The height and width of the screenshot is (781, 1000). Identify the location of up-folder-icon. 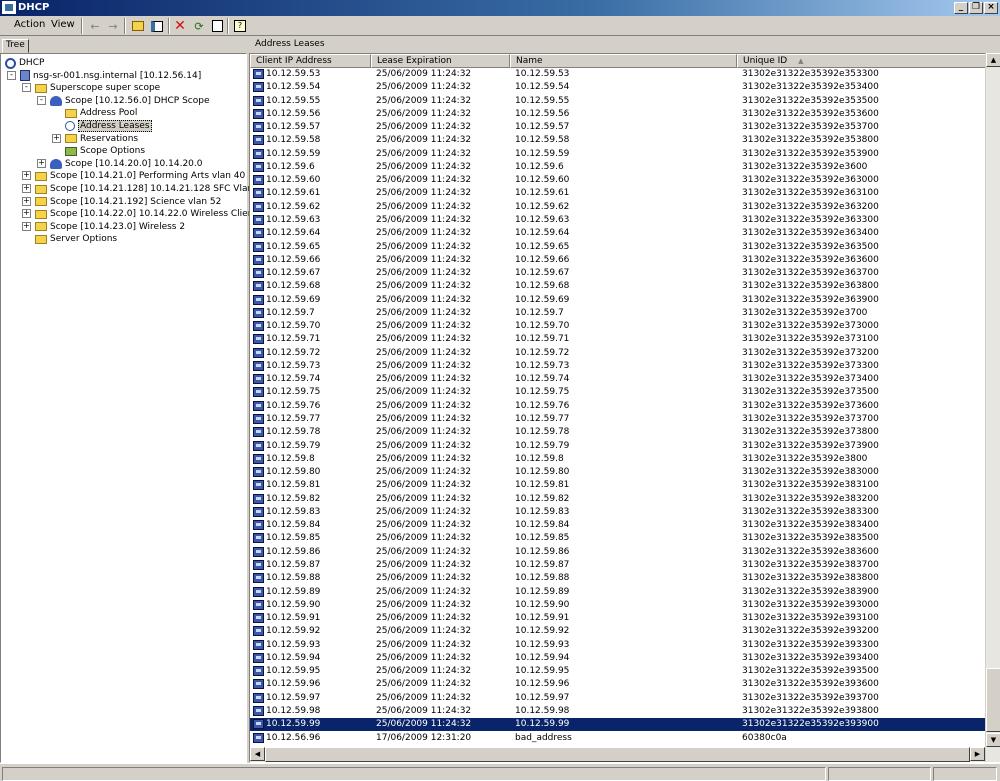
(138, 26).